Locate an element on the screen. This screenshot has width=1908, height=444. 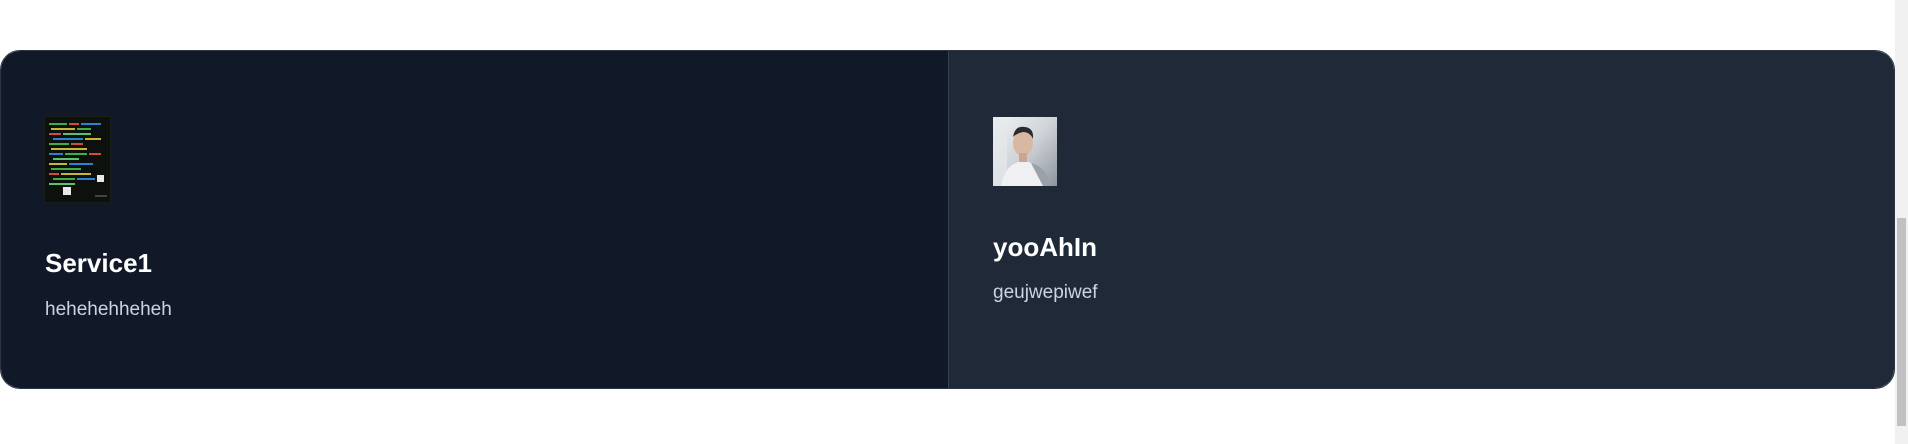
service-description: geujwepiwef is located at coordinates (1045, 292).